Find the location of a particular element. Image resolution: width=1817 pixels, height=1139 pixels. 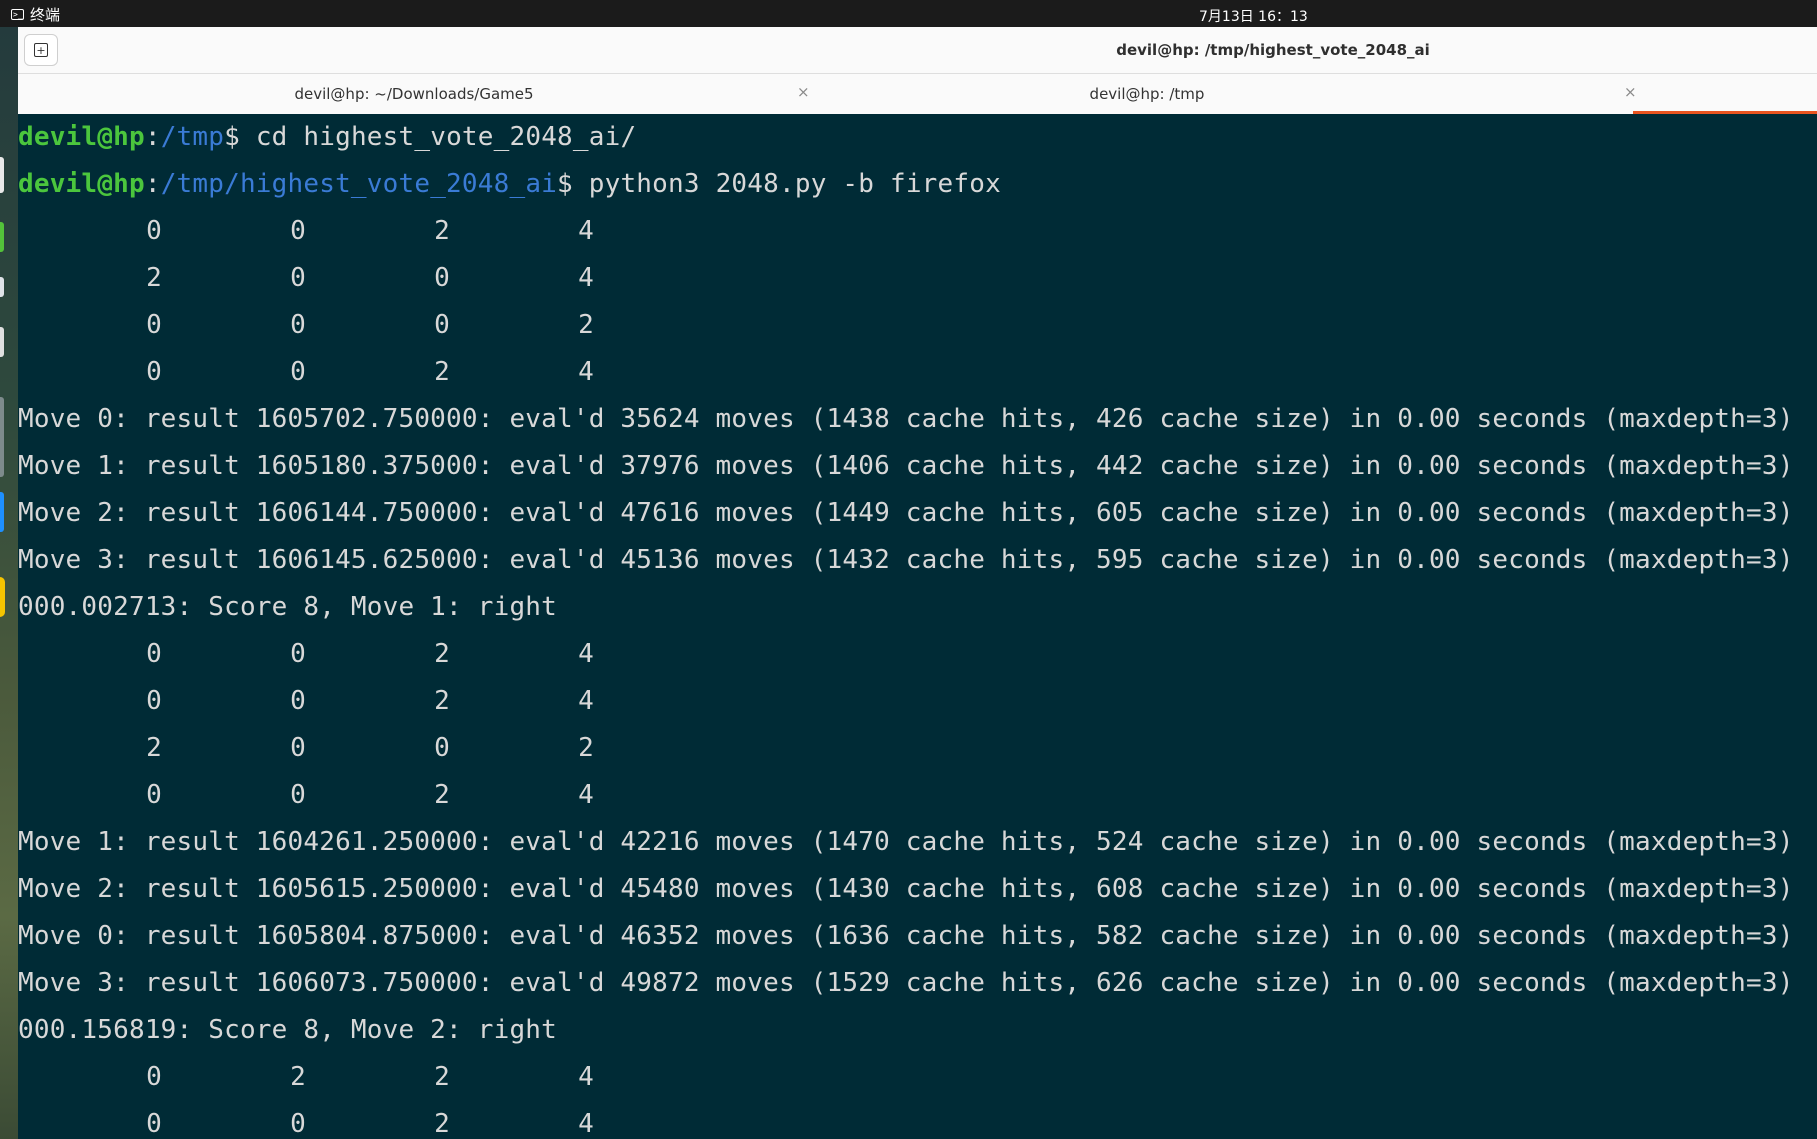

command-text: python3 2048.py -b firefox is located at coordinates (794, 184).